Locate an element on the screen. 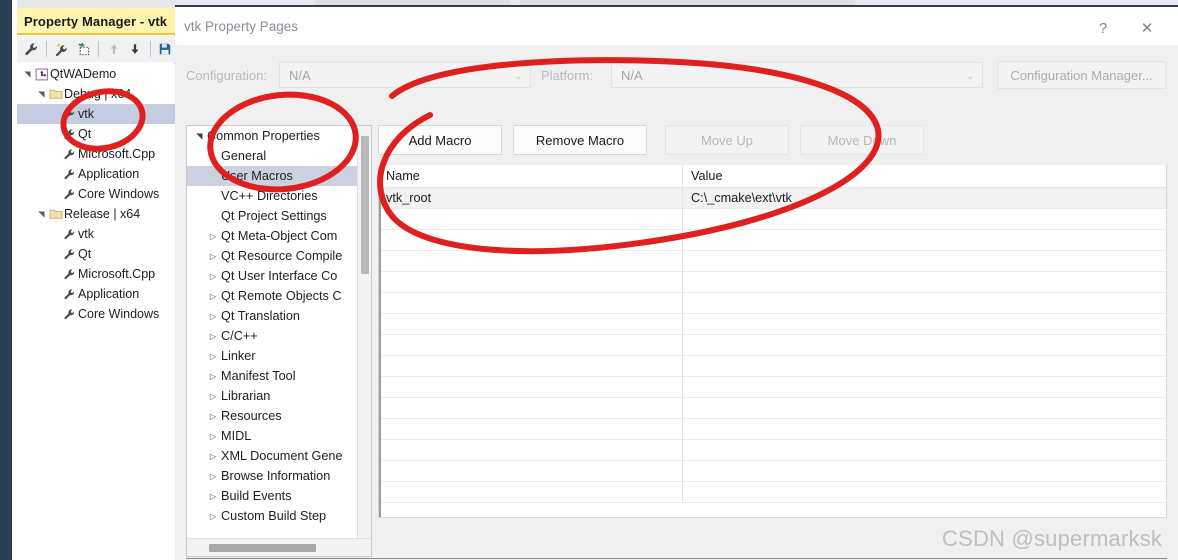 Image resolution: width=1178 pixels, height=560 pixels. macro-button-row: Add Macro Remove Macro Move Up Move Down is located at coordinates (772, 143).